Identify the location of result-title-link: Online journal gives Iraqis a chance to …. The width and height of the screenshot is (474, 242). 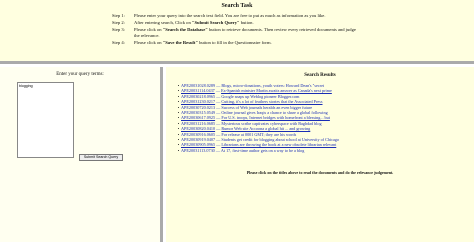
(274, 112).